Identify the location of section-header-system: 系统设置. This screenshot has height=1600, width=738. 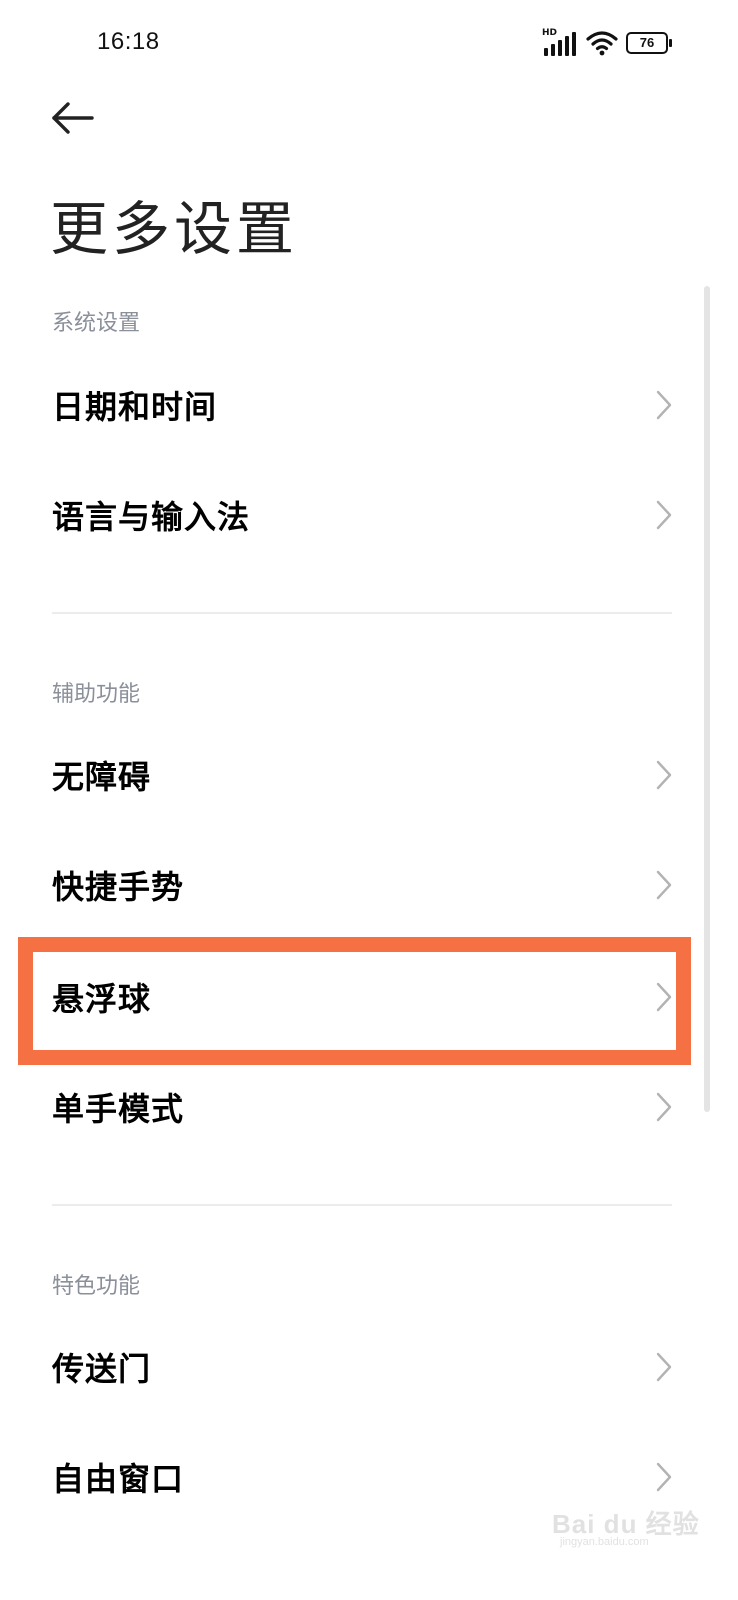
(96, 323).